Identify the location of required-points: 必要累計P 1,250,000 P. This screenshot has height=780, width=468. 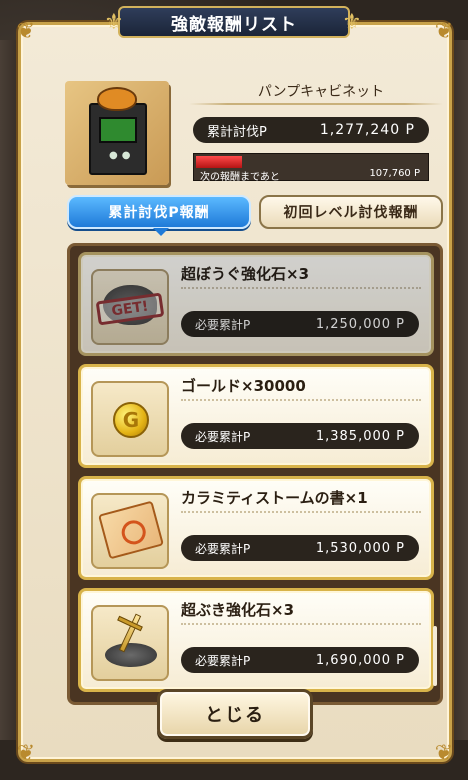
(300, 324).